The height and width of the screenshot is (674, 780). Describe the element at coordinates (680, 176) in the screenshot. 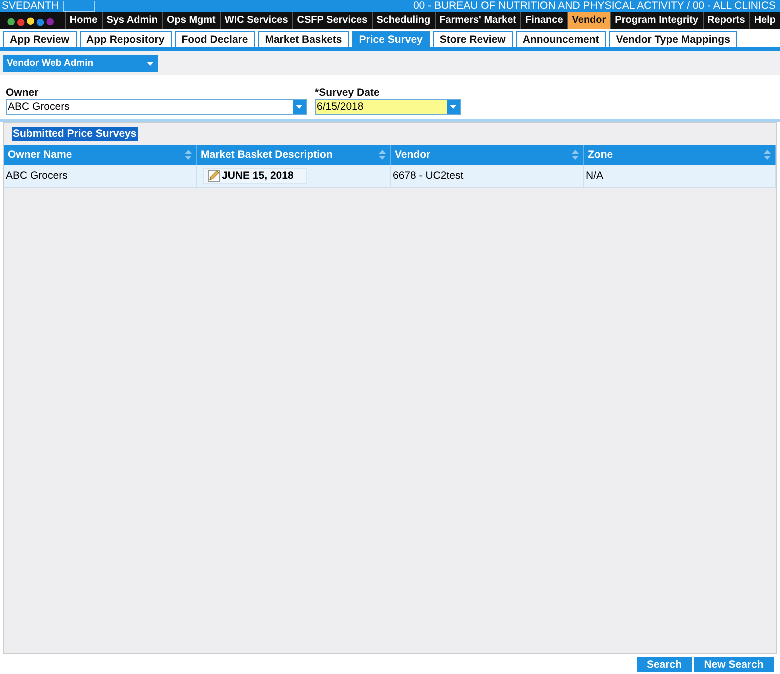

I see `table-cell: N/A` at that location.